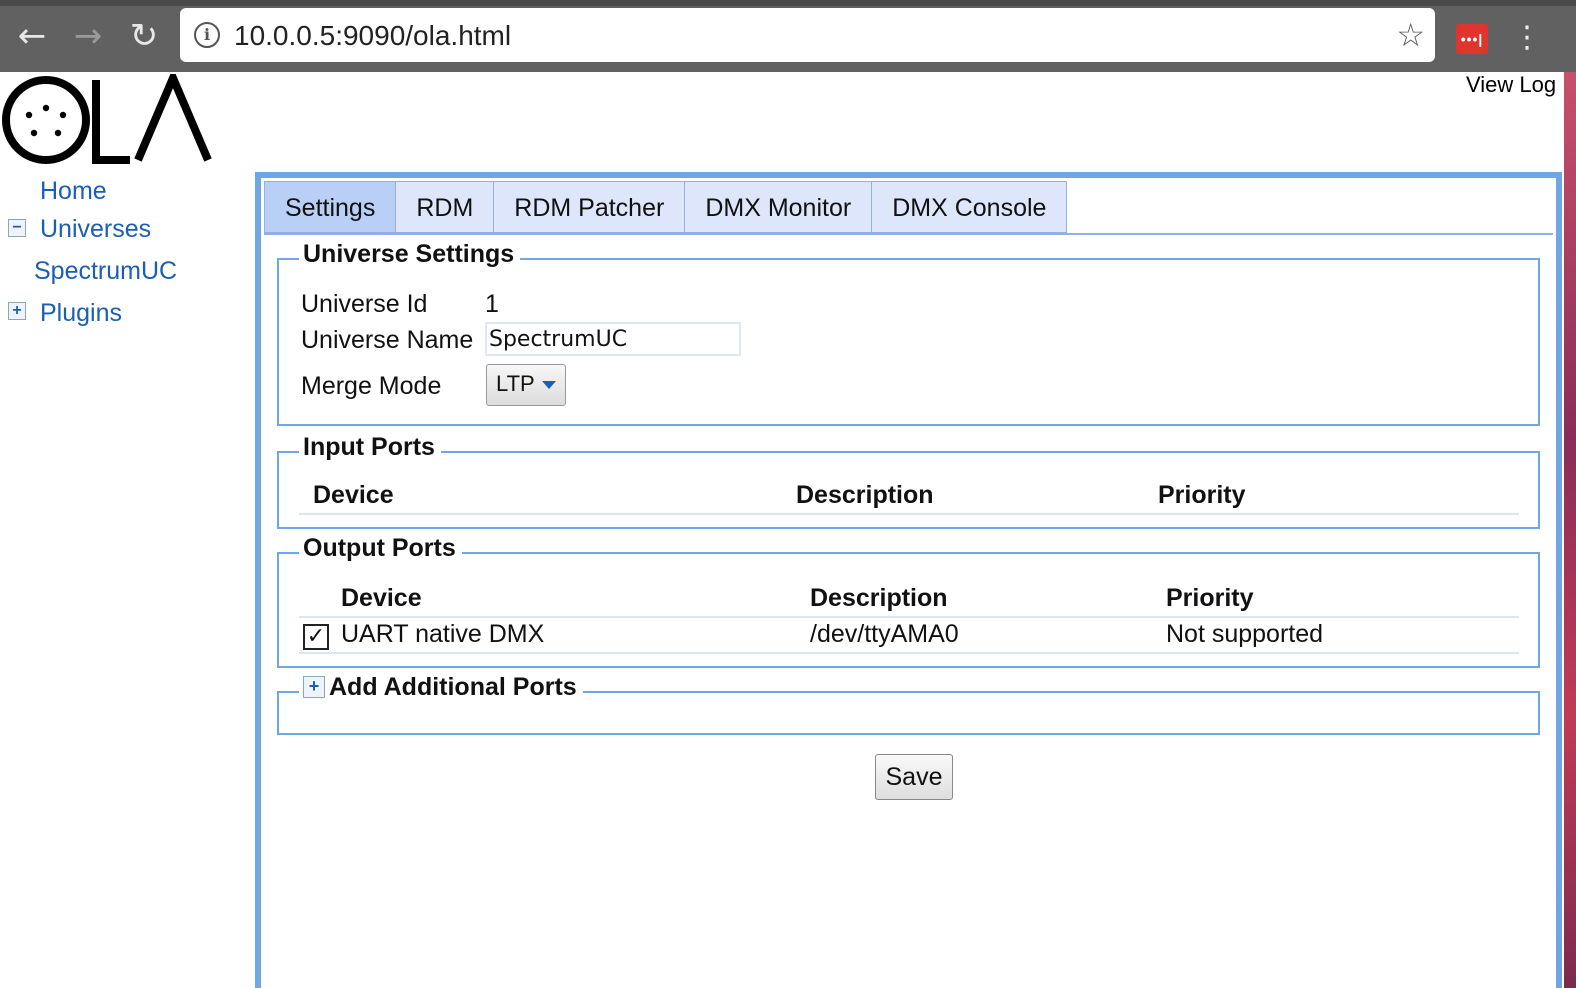  I want to click on extension-icon: •••|, so click(1472, 39).